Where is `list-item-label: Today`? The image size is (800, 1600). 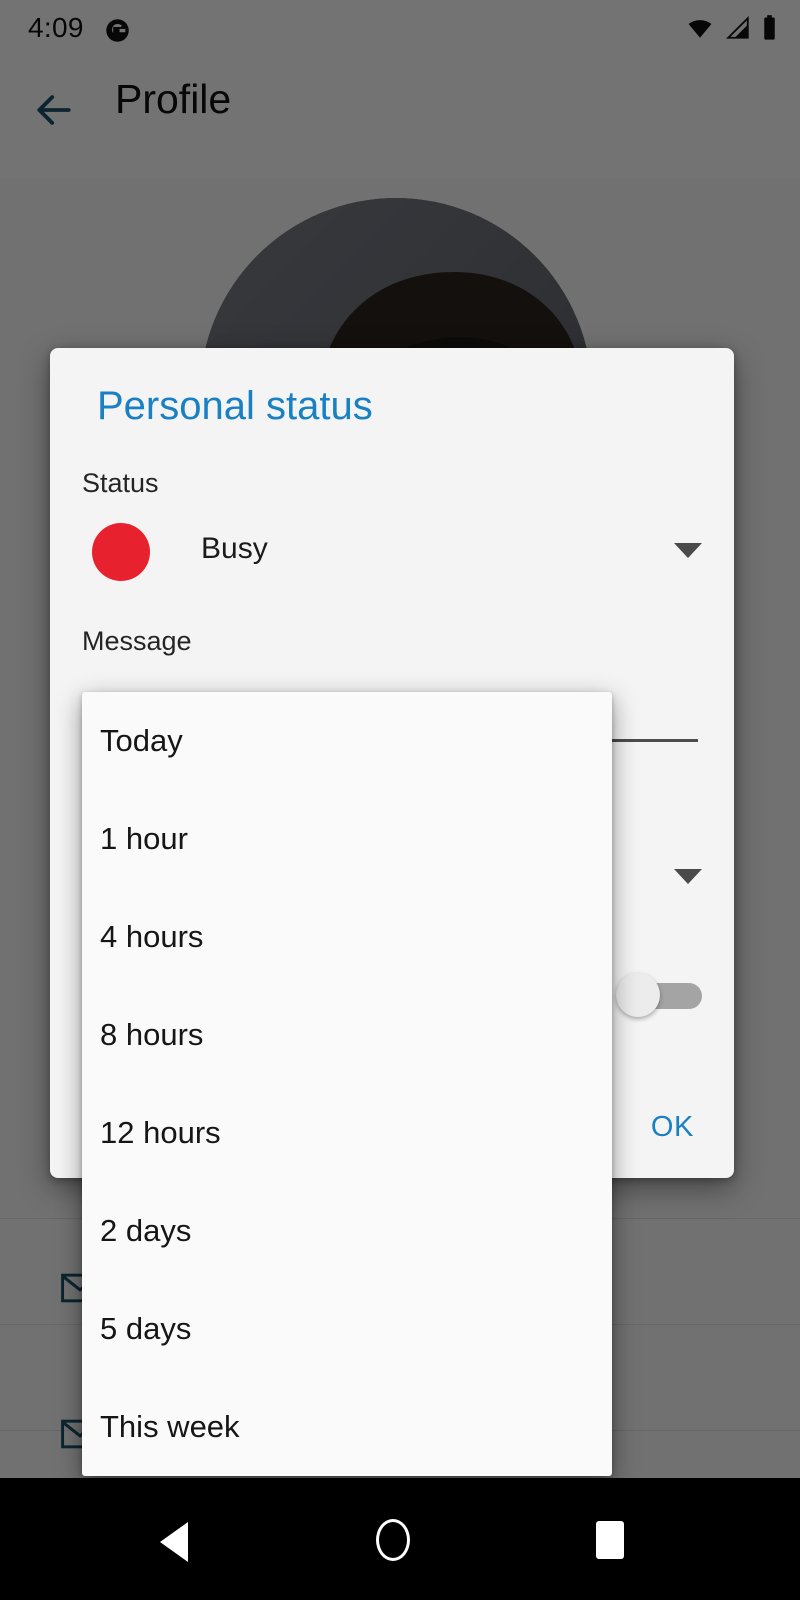 list-item-label: Today is located at coordinates (141, 740).